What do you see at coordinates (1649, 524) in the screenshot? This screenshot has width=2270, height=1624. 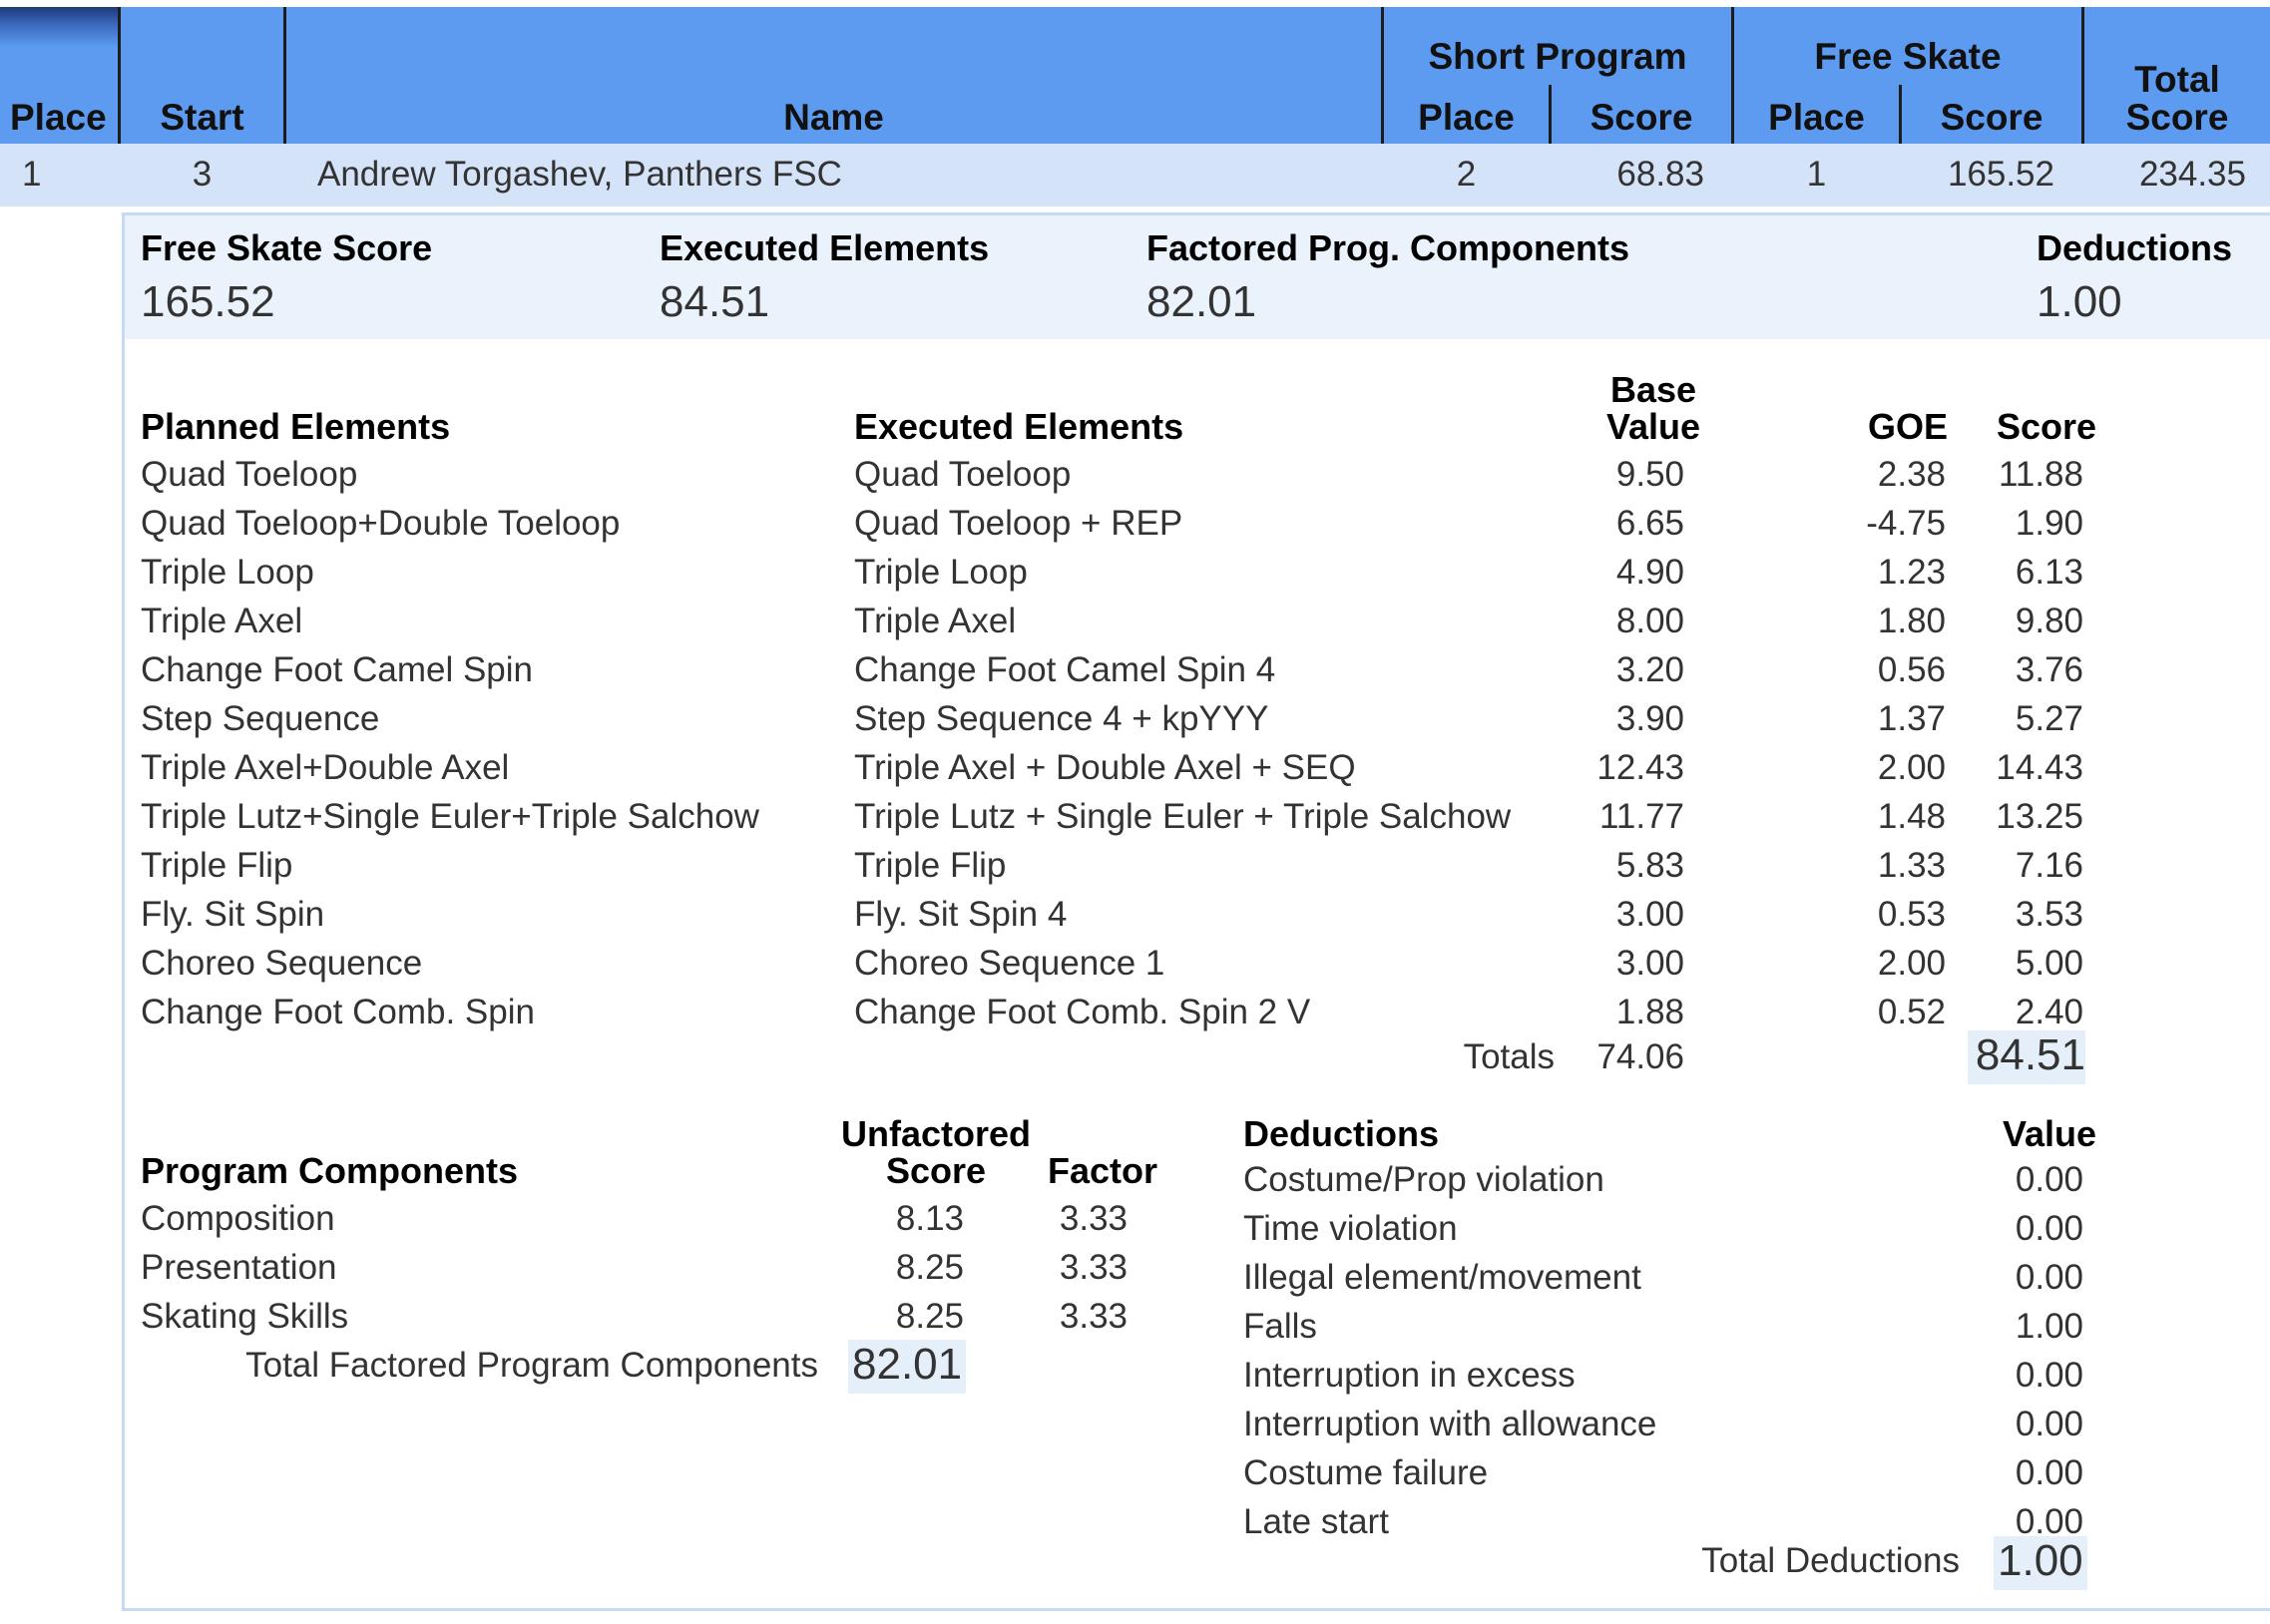 I see `element-base-value: 6.65` at bounding box center [1649, 524].